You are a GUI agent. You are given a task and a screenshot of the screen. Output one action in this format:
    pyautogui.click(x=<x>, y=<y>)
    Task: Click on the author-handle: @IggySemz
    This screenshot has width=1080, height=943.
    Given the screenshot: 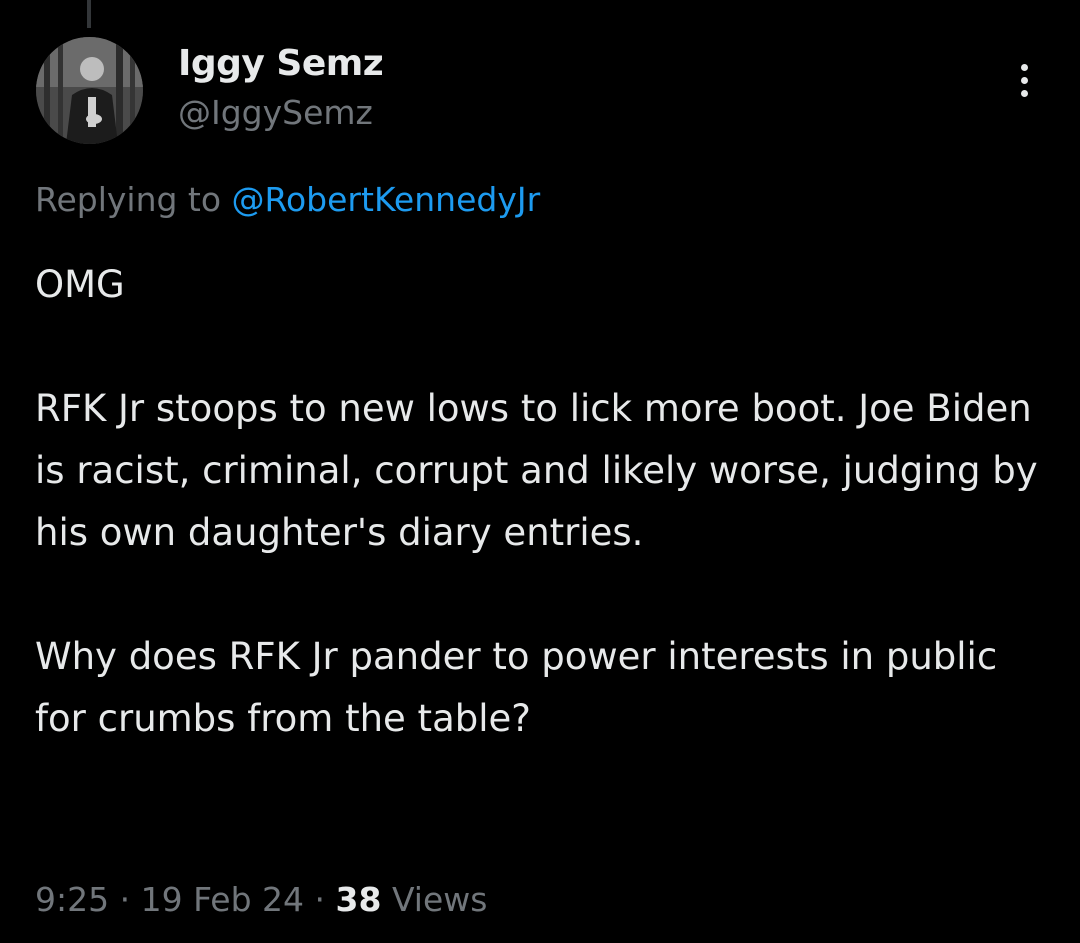 What is the action you would take?
    pyautogui.click(x=275, y=113)
    